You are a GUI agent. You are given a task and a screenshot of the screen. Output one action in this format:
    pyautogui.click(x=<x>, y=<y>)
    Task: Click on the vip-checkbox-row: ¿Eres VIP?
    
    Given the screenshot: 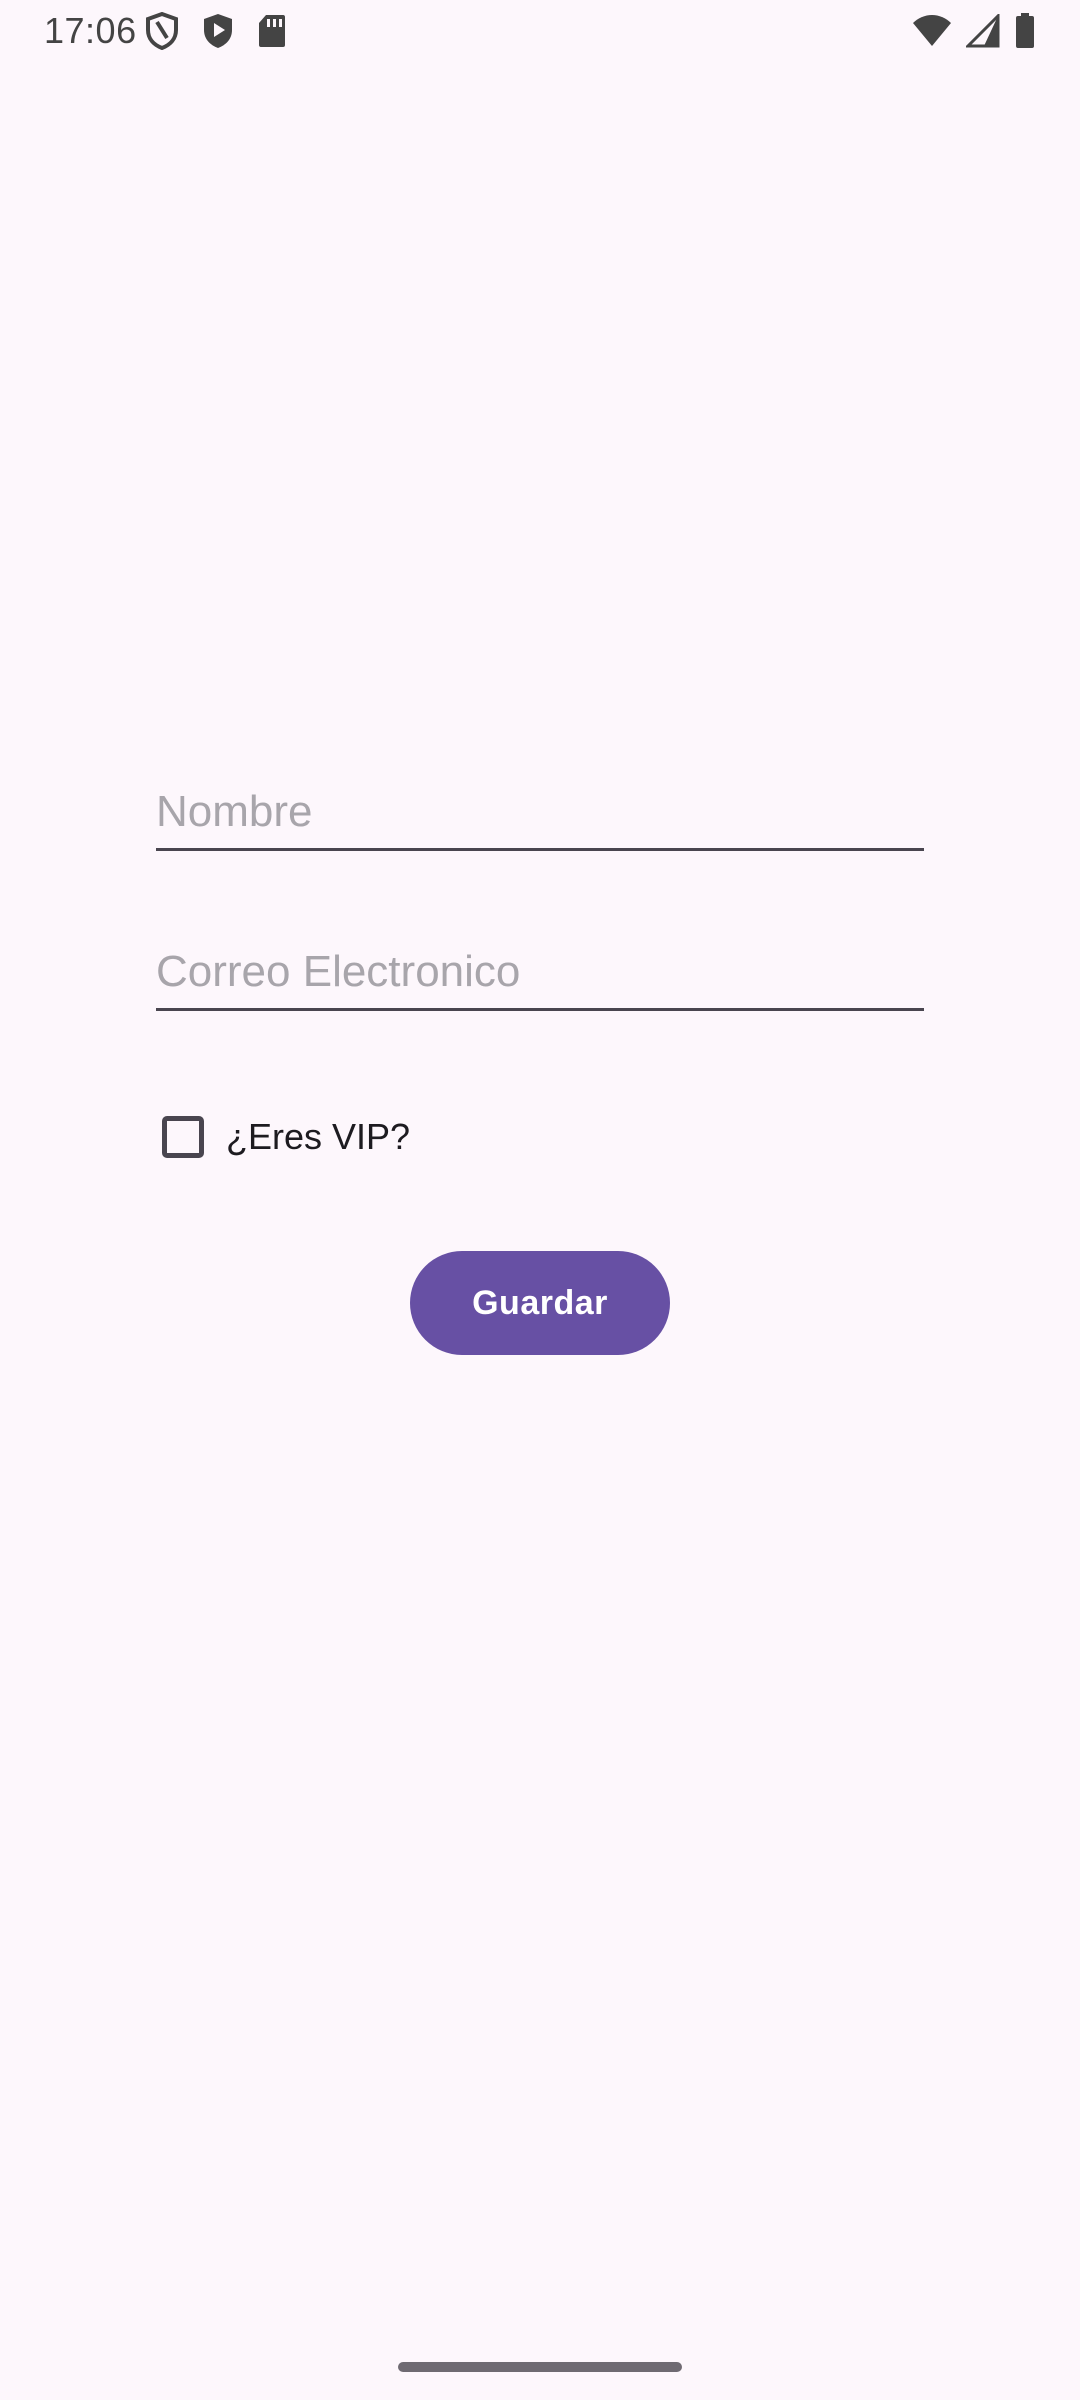 What is the action you would take?
    pyautogui.click(x=286, y=1137)
    